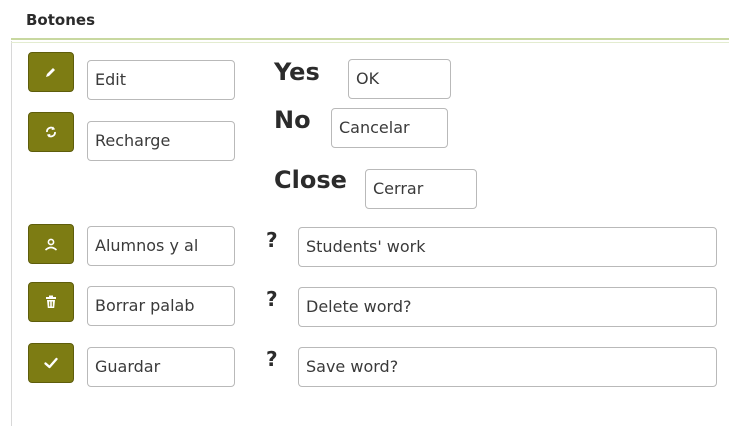 This screenshot has width=729, height=426. I want to click on save-text-field: Guardar, so click(161, 367).